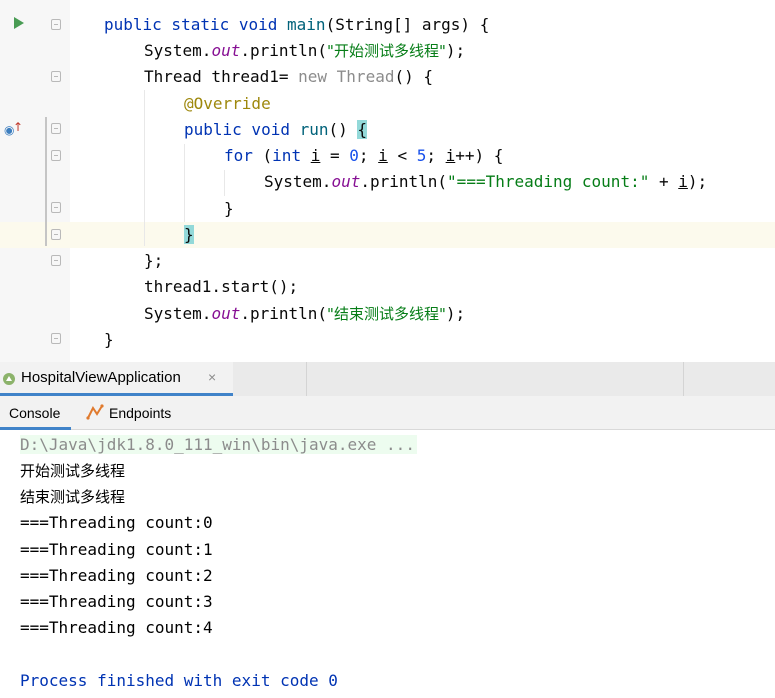 This screenshot has height=698, width=775. Describe the element at coordinates (212, 377) in the screenshot. I see `close-icon: ×` at that location.